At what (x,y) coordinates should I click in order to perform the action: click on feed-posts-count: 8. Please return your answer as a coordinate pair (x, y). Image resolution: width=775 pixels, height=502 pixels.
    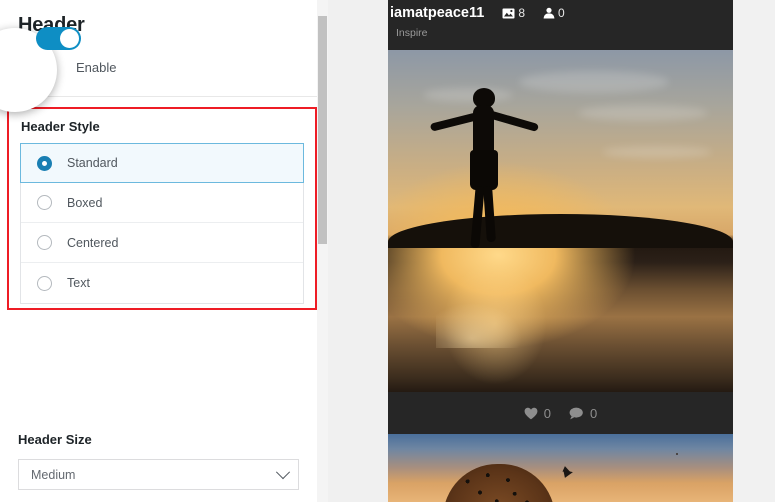
    Looking at the image, I should click on (522, 13).